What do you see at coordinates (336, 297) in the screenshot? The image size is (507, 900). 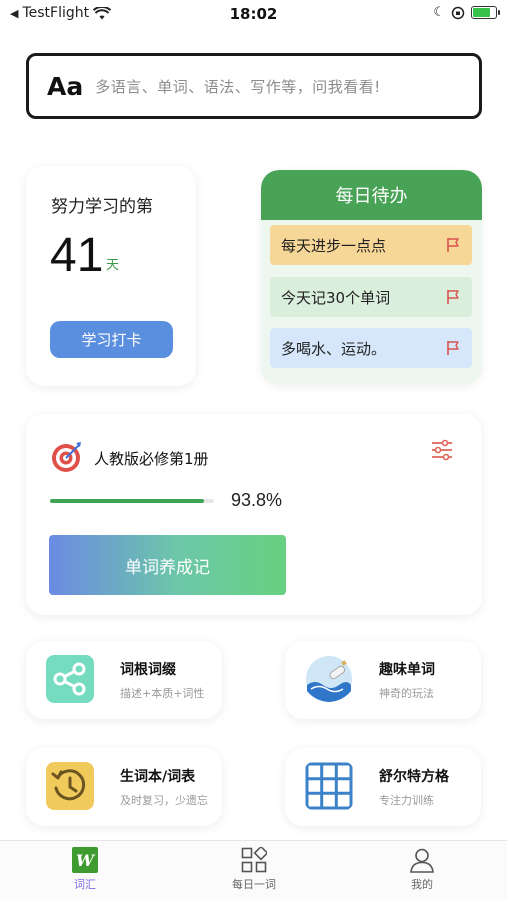 I see `todo-item-label: 今天记30个单词` at bounding box center [336, 297].